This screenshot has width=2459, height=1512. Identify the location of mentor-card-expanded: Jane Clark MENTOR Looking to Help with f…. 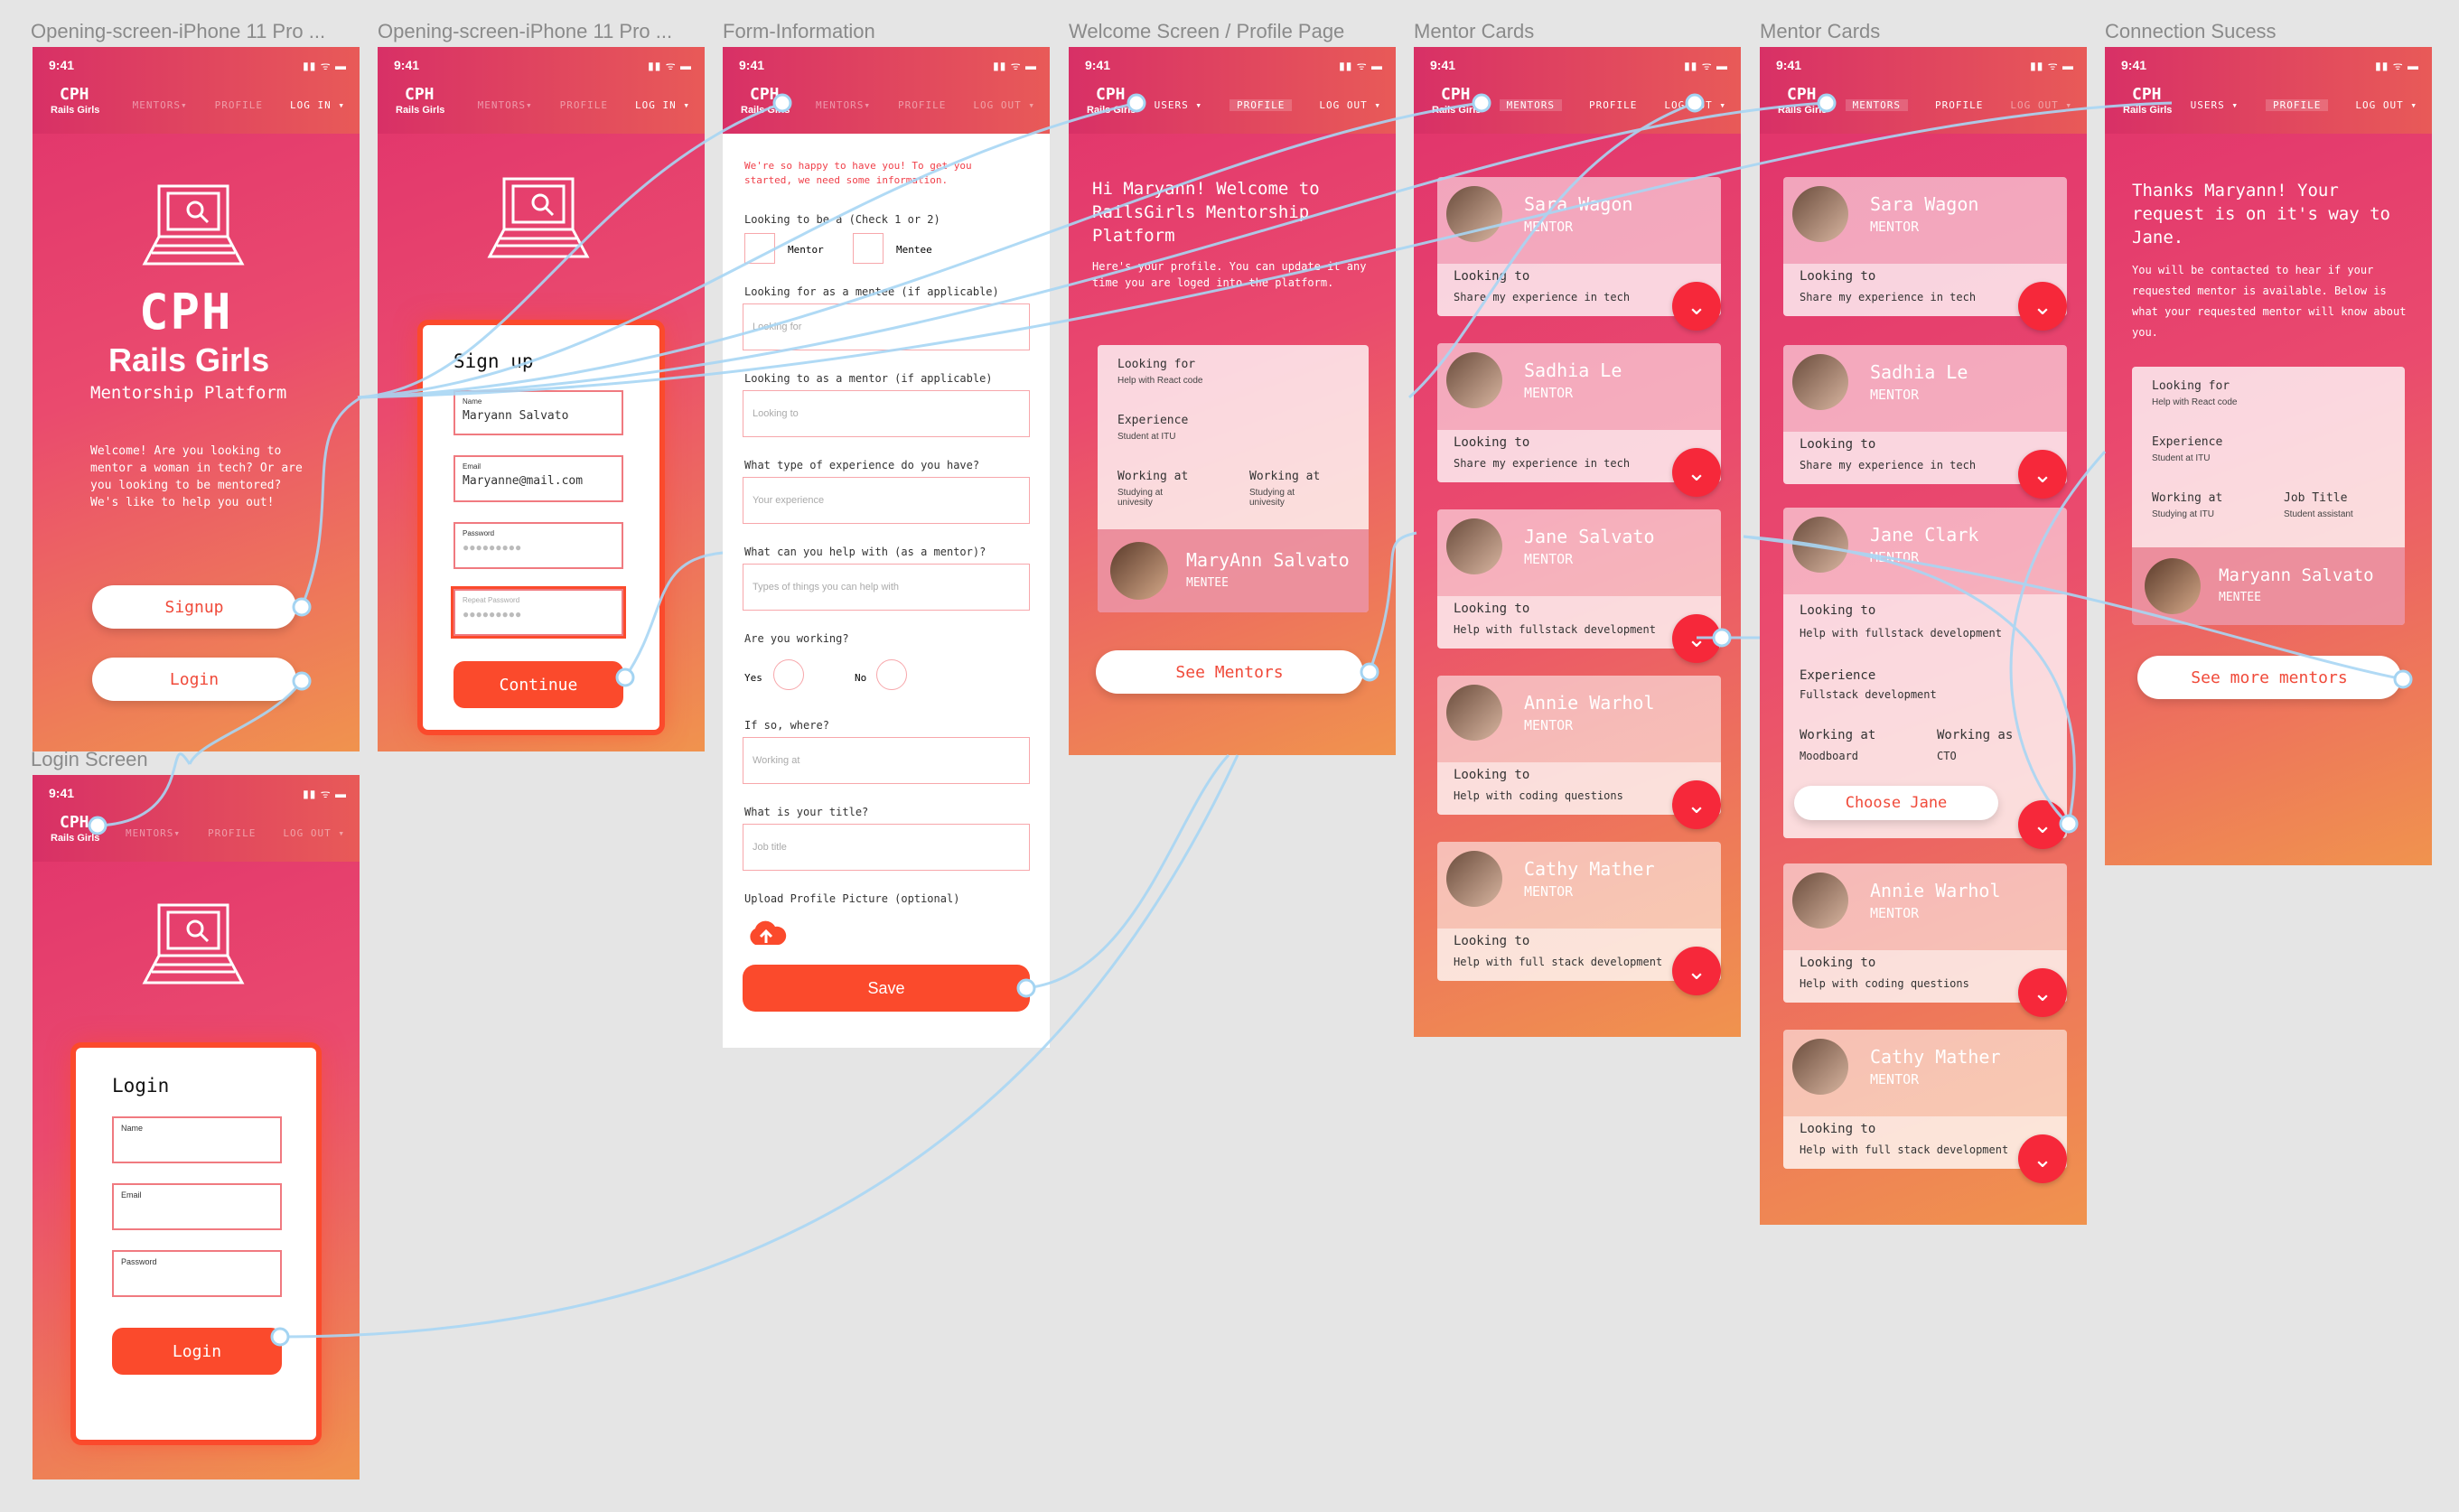
(1925, 673).